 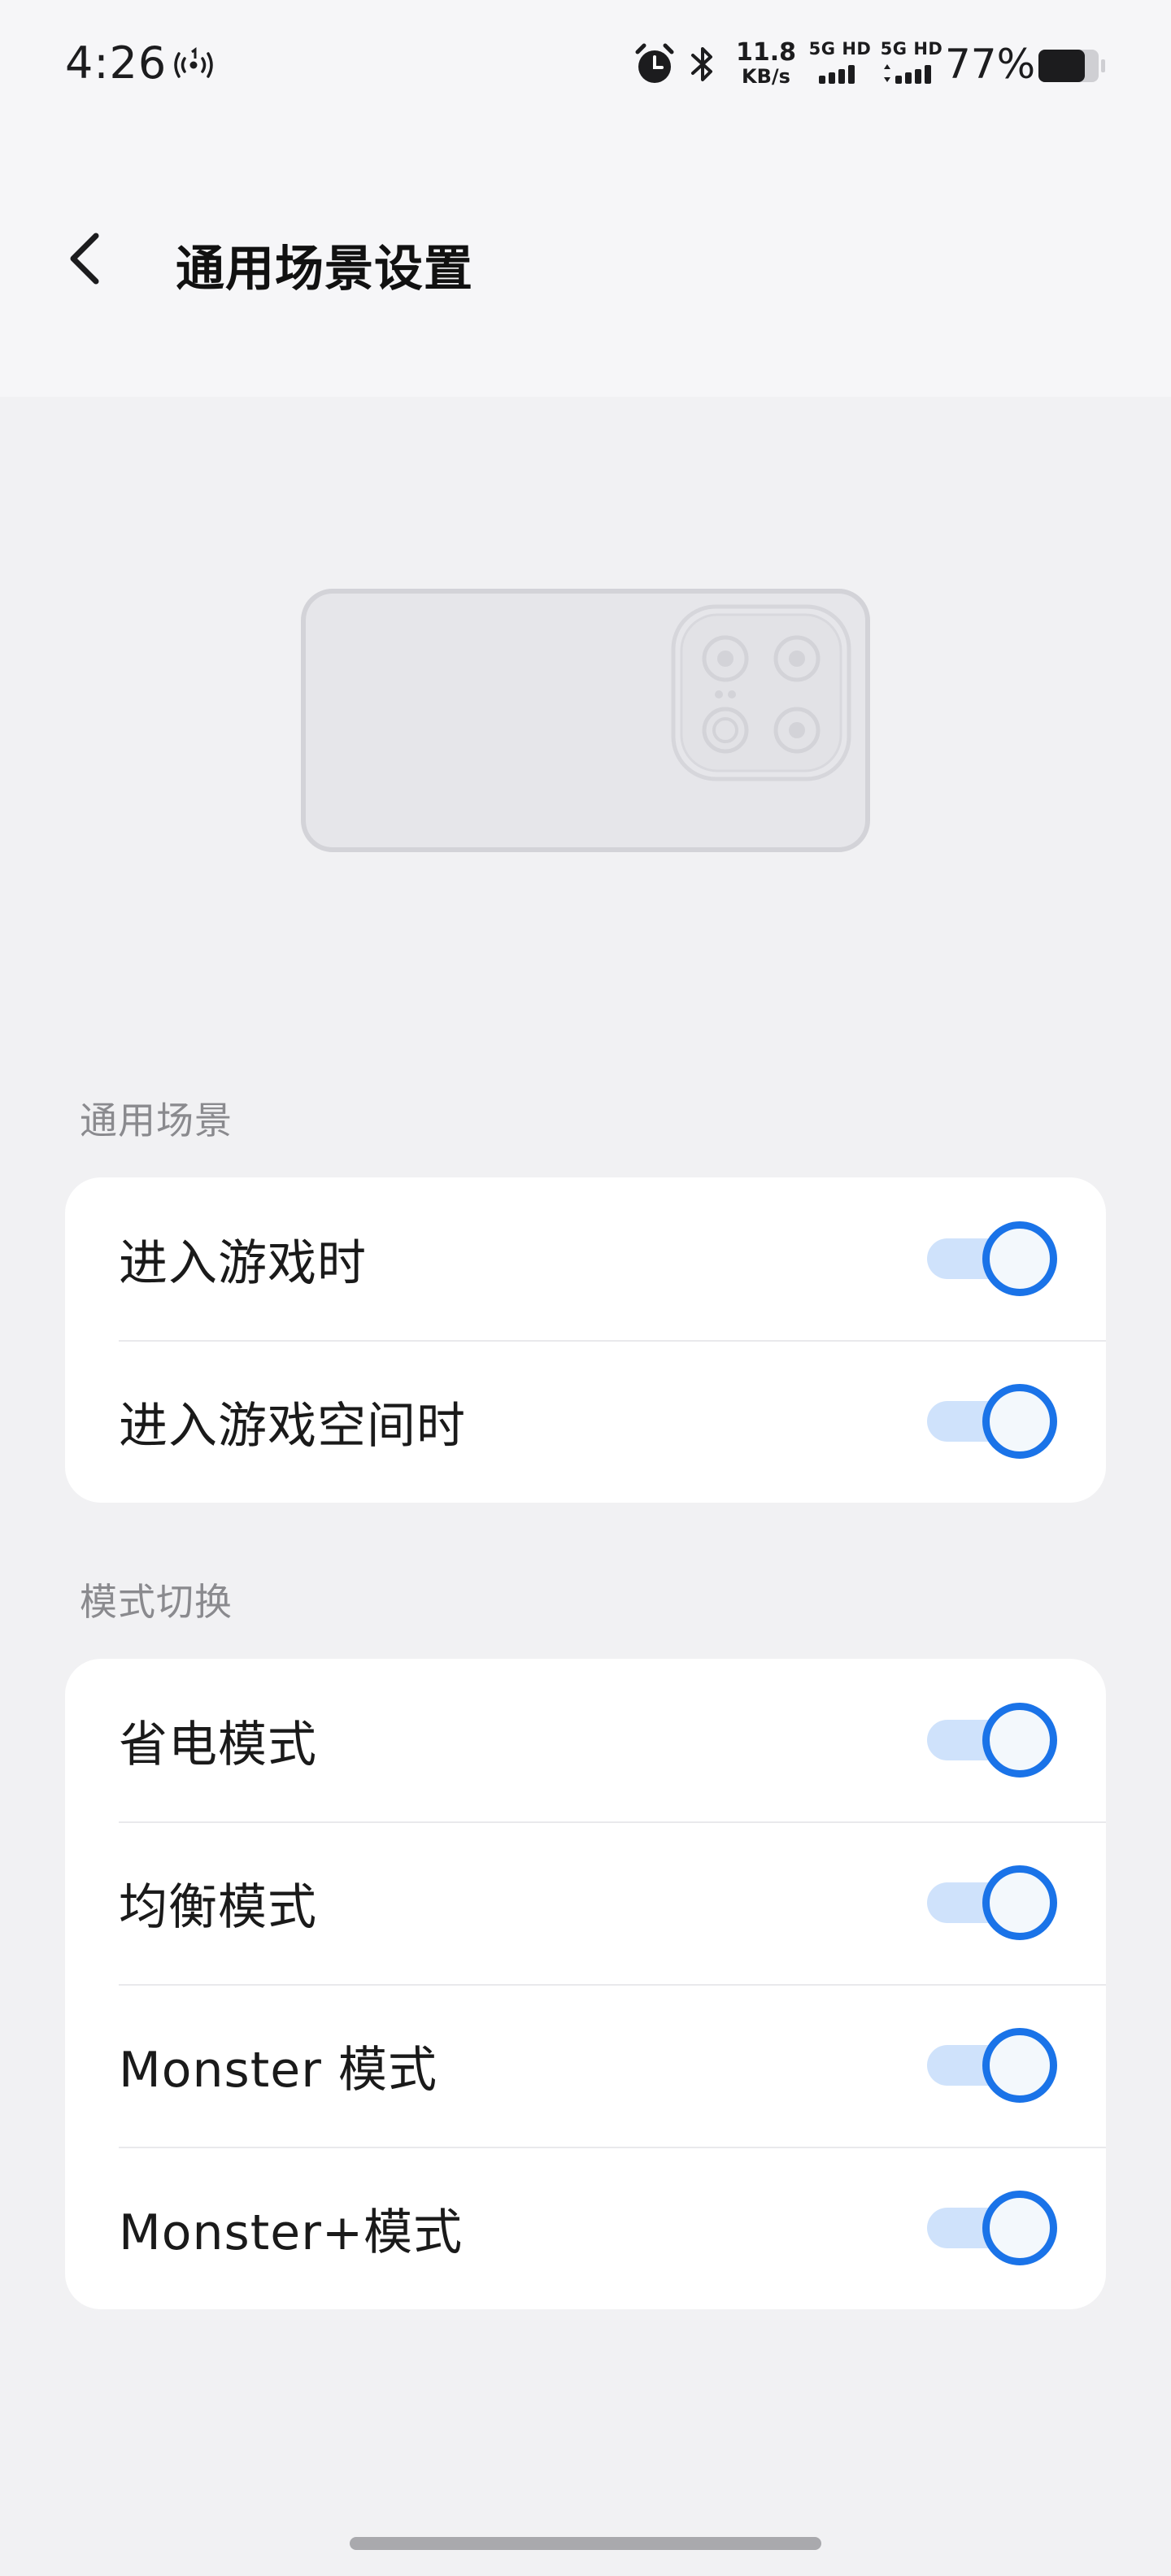 I want to click on home-indicator, so click(x=585, y=2544).